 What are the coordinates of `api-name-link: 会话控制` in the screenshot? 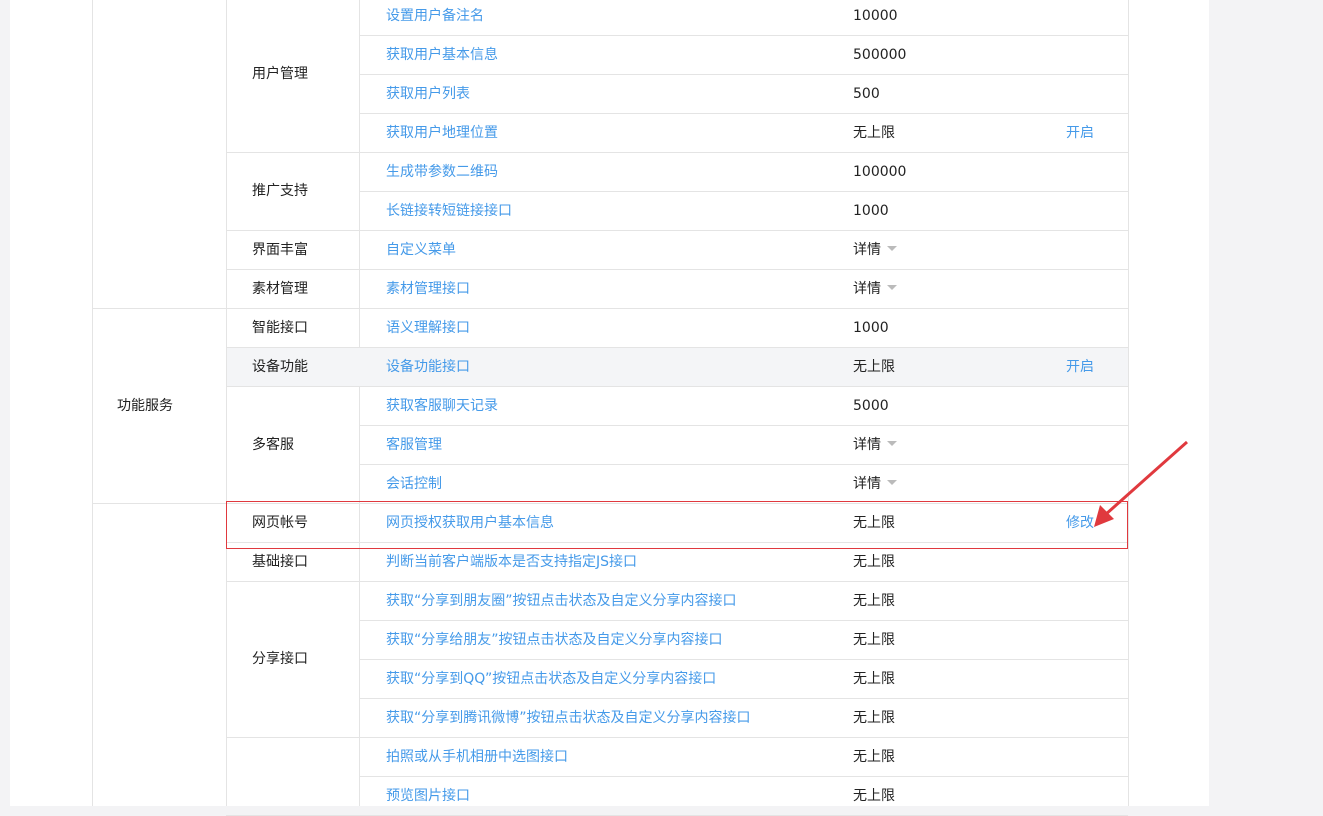 It's located at (414, 484).